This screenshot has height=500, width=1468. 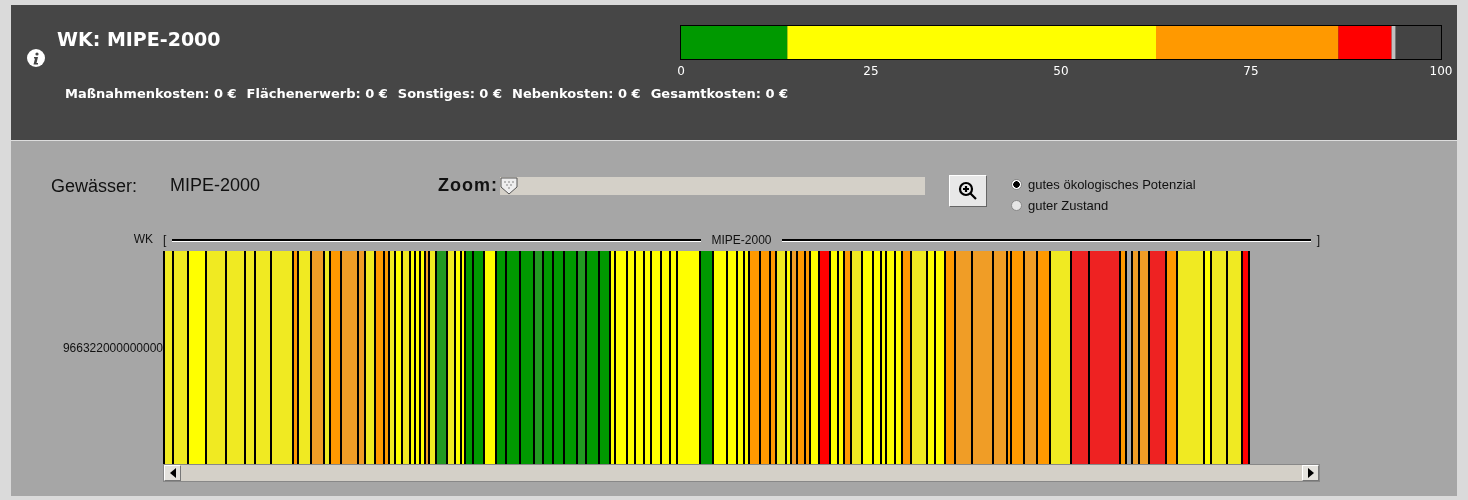 I want to click on slider-thumb, so click(x=509, y=186).